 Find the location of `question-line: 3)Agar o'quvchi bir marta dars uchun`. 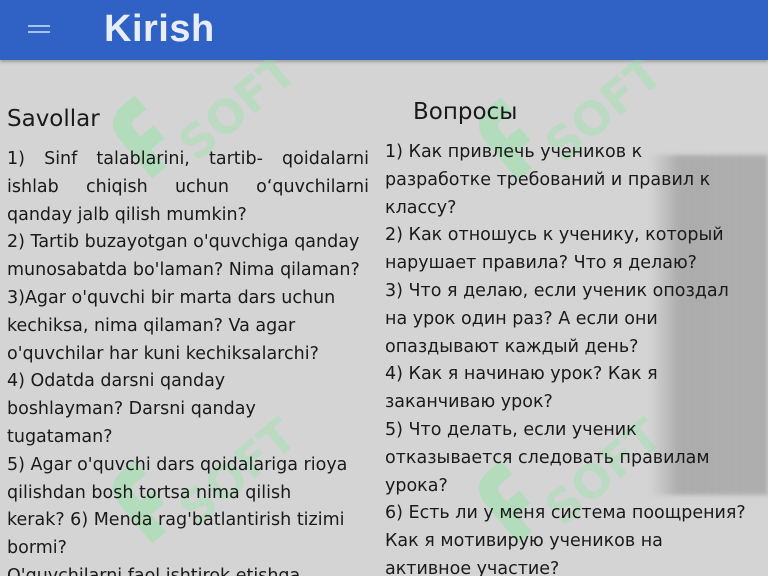

question-line: 3)Agar o'quvchi bir marta dars uchun is located at coordinates (171, 297).